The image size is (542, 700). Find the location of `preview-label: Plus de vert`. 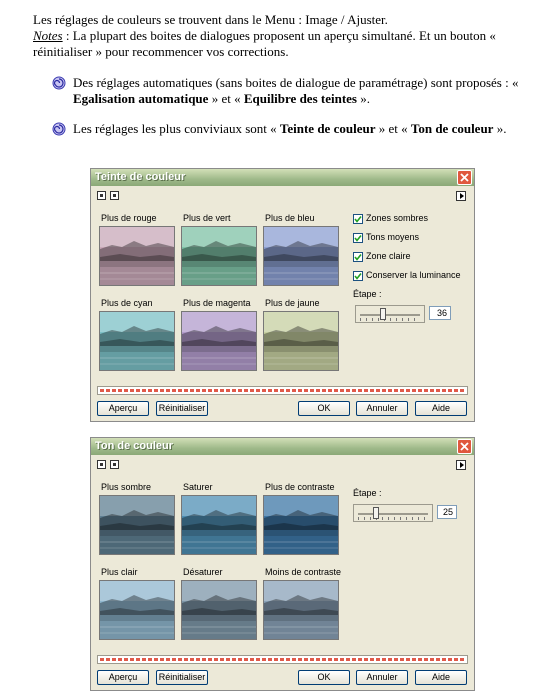

preview-label: Plus de vert is located at coordinates (207, 218).